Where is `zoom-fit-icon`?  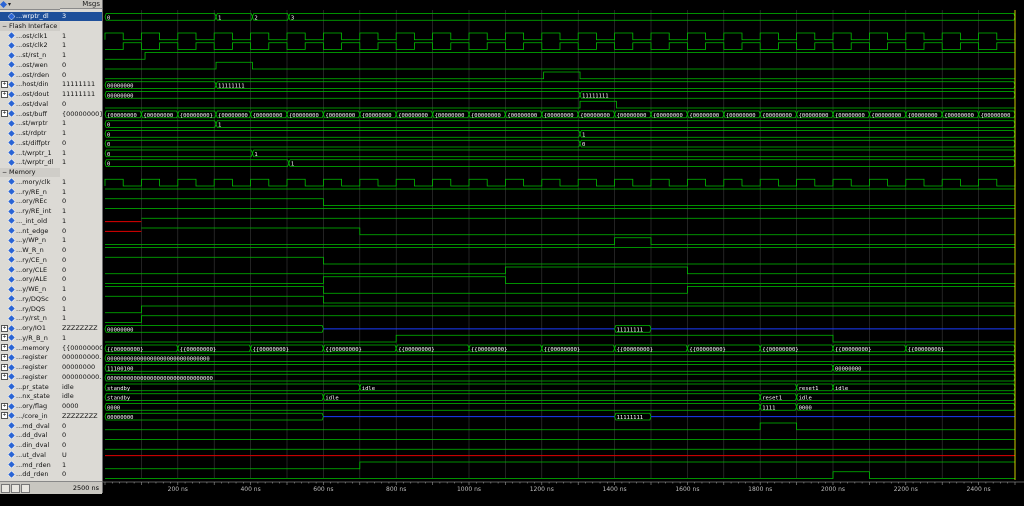 zoom-fit-icon is located at coordinates (25, 488).